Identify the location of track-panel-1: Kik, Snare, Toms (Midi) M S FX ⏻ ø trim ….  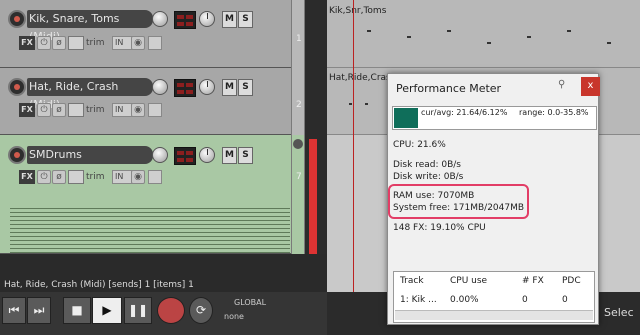
(145, 34).